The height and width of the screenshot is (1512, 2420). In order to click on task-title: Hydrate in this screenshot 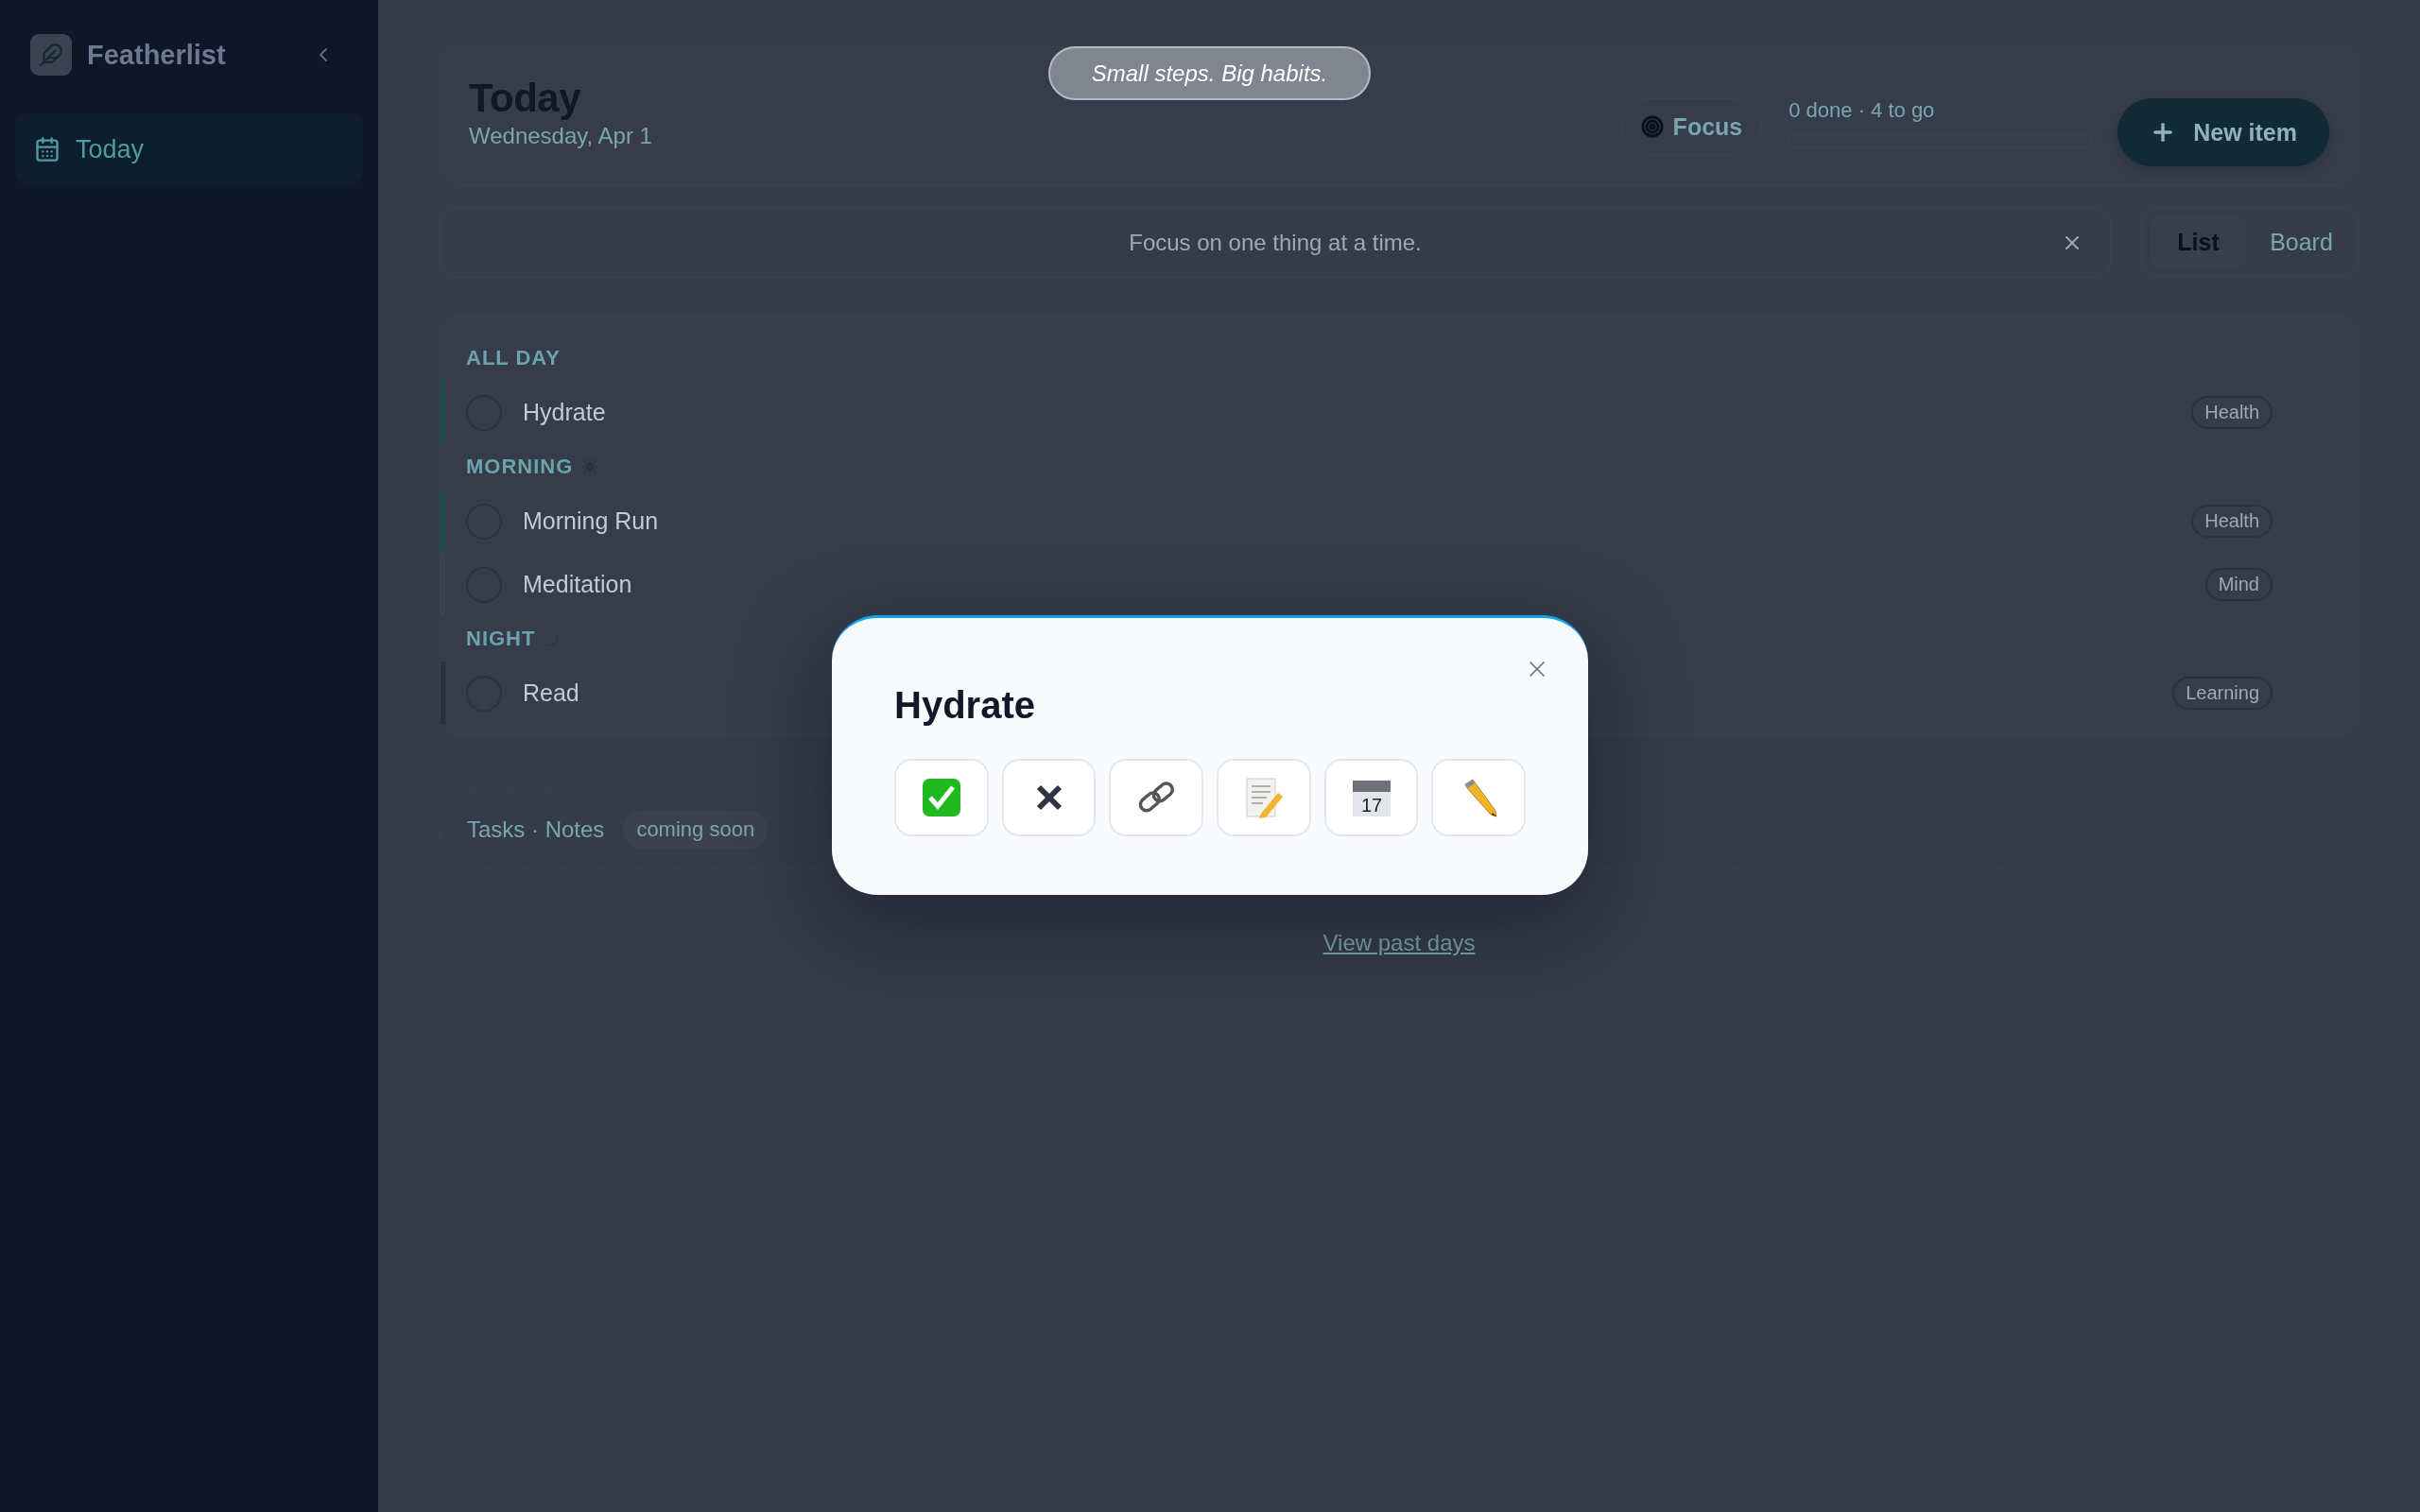, I will do `click(565, 412)`.